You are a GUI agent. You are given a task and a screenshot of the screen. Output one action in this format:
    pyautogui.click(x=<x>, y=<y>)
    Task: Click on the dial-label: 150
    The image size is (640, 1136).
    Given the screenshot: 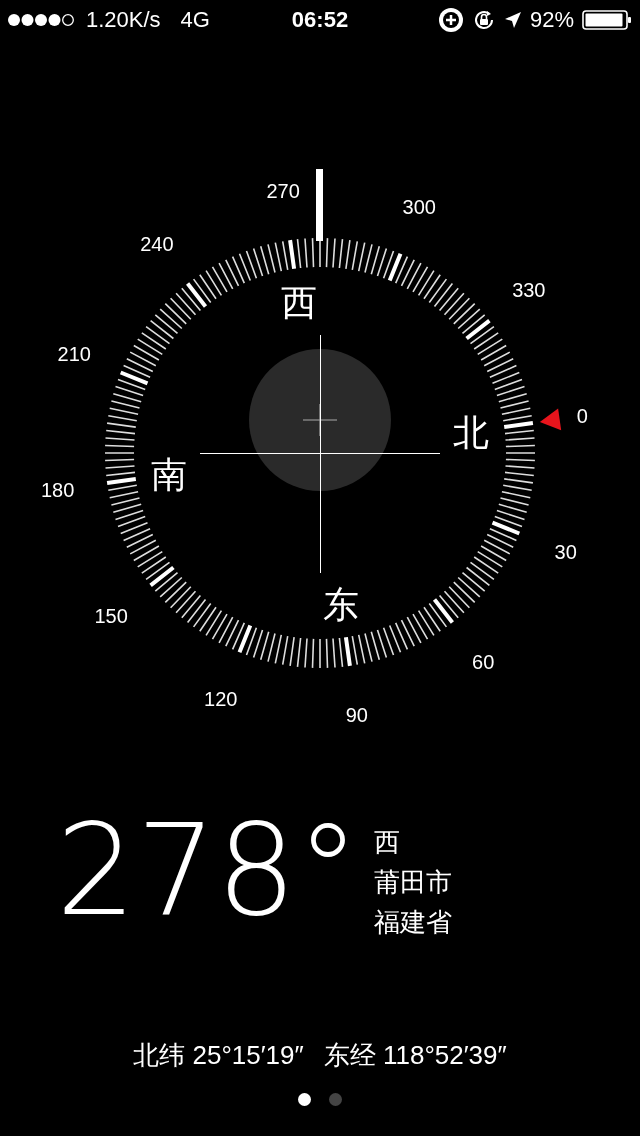 What is the action you would take?
    pyautogui.click(x=111, y=616)
    